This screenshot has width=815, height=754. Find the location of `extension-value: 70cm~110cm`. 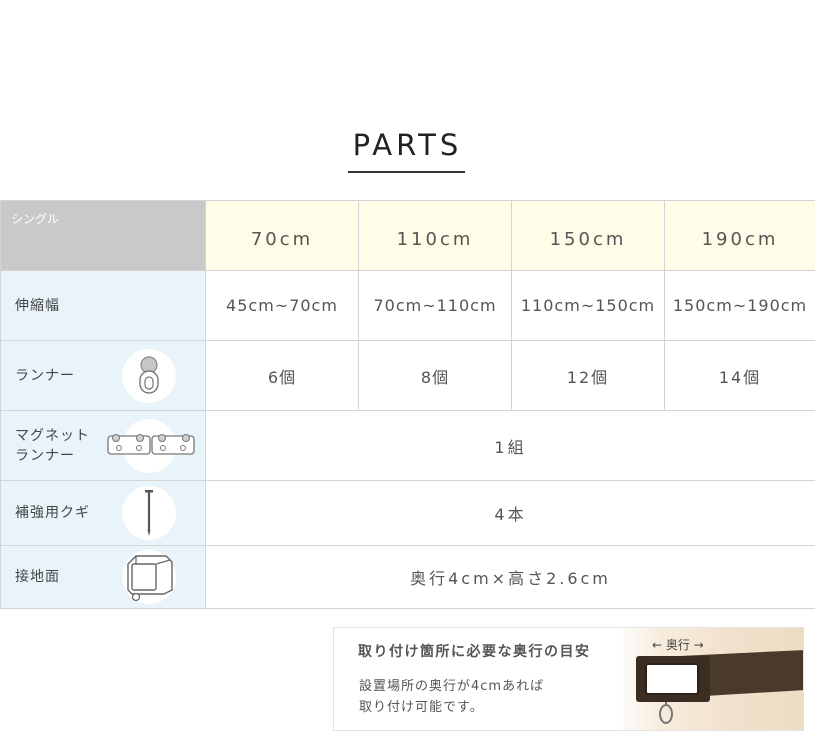

extension-value: 70cm~110cm is located at coordinates (435, 305).